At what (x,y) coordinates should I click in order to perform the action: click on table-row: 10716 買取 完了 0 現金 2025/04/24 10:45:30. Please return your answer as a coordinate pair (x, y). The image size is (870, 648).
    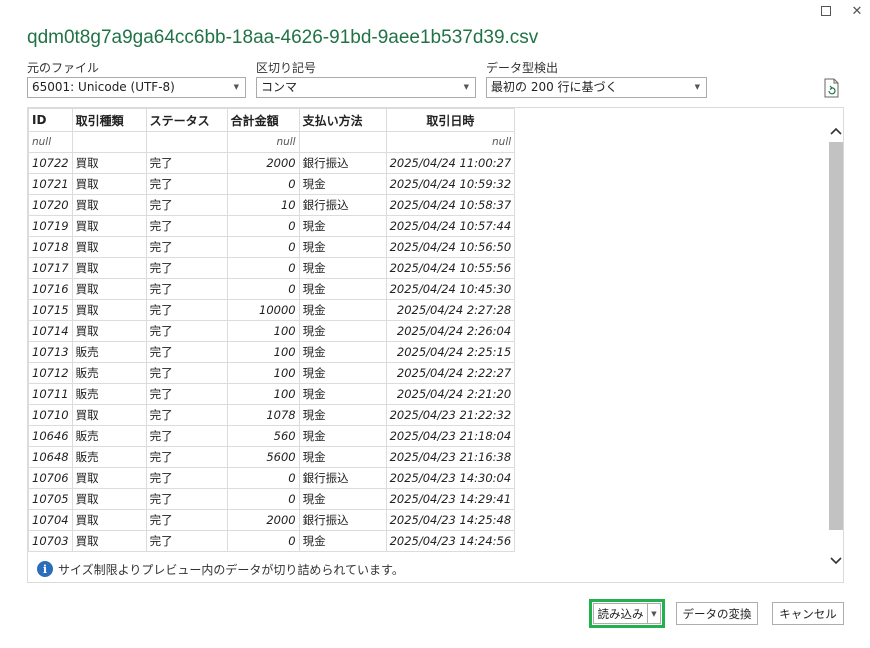
    Looking at the image, I should click on (272, 289).